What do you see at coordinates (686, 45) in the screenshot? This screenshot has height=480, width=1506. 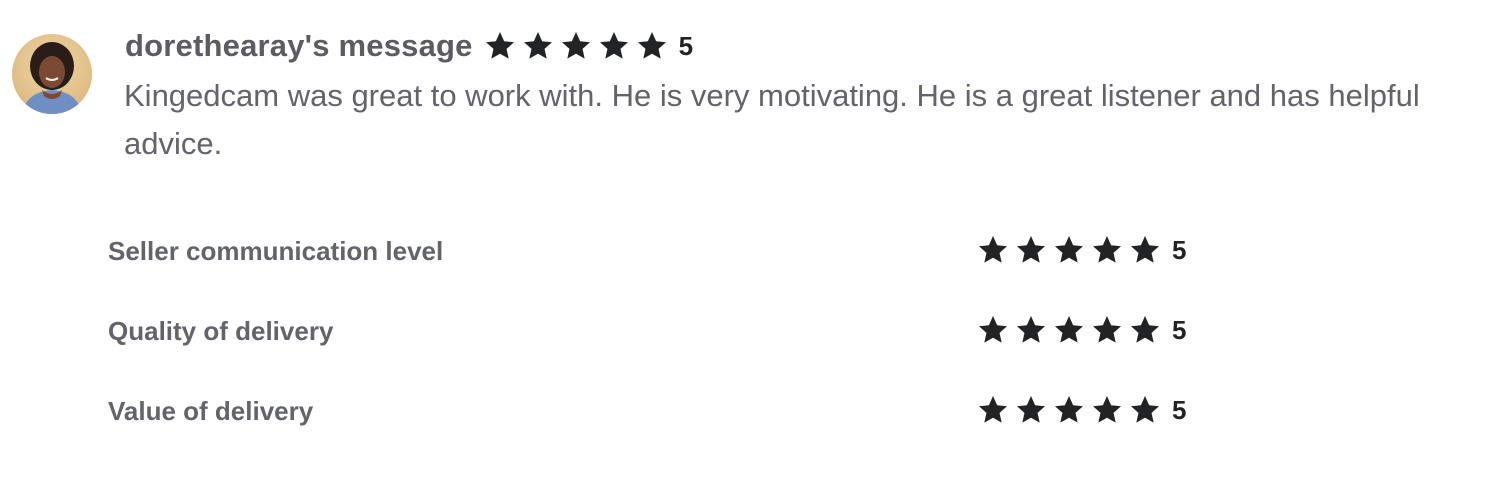 I see `overall-rating-value: 5` at bounding box center [686, 45].